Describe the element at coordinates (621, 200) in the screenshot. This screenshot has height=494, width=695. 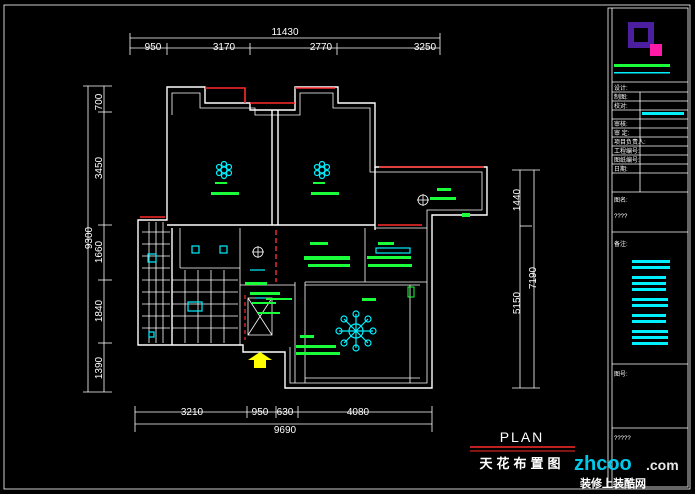
I see `drawing-name-label: 图名:` at that location.